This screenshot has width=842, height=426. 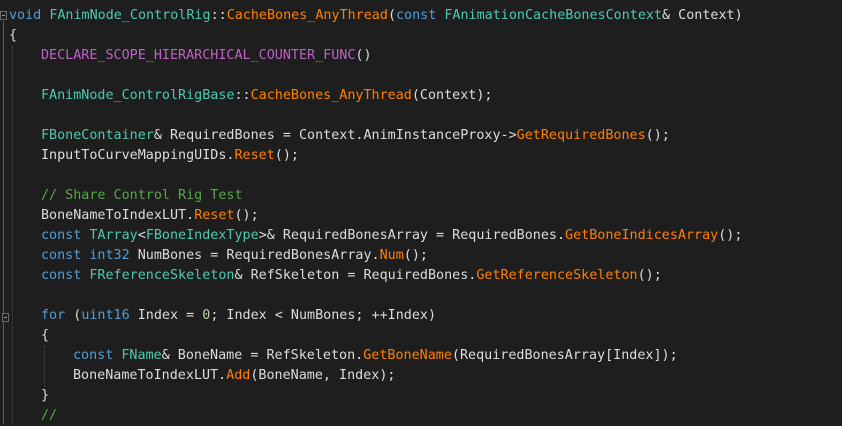 I want to click on code-line: // Share Control Rig Test, so click(x=142, y=196).